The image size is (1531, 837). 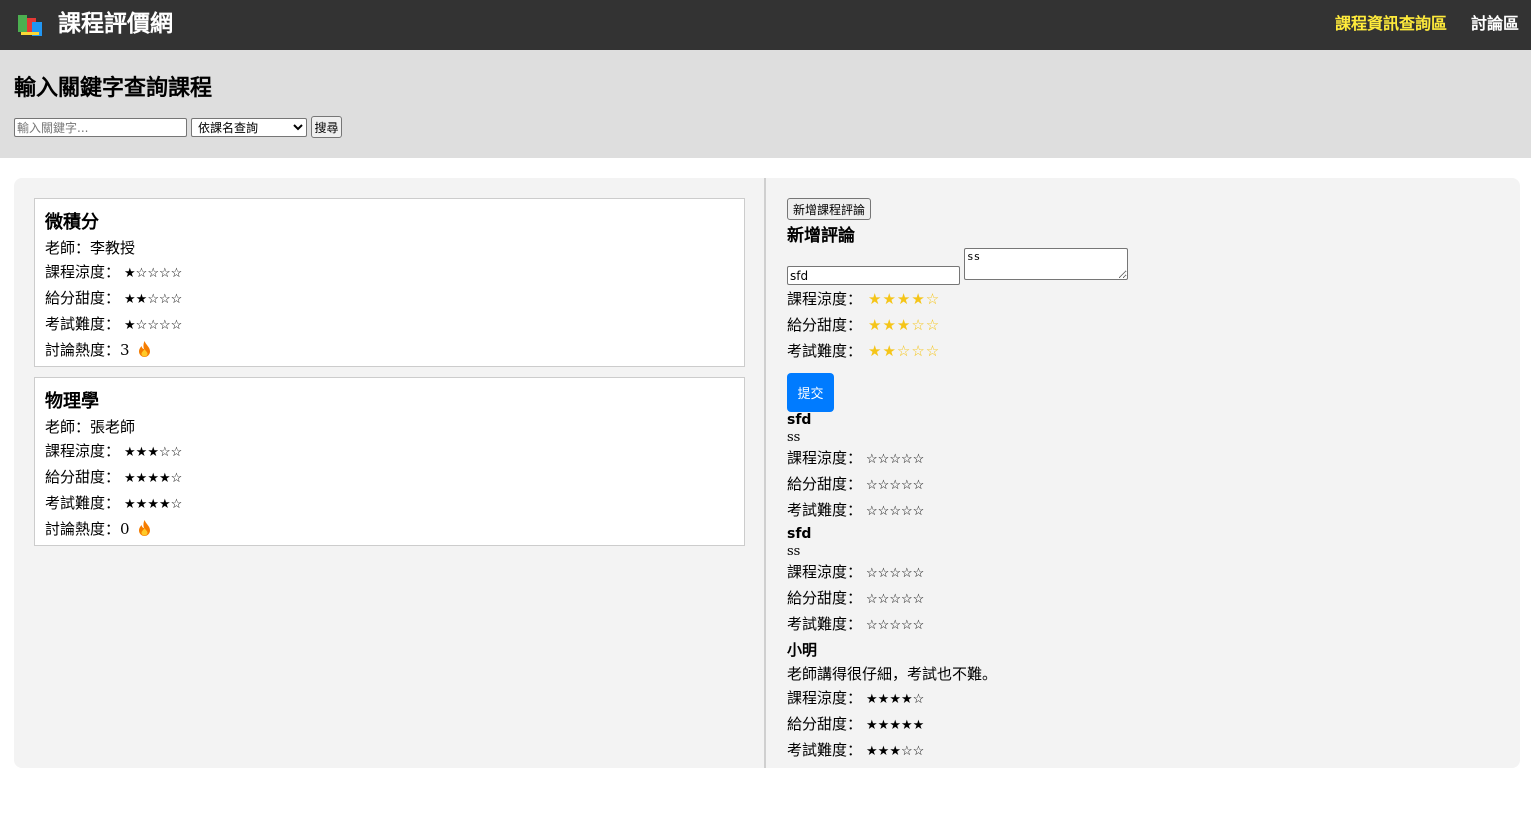 What do you see at coordinates (1391, 24) in the screenshot?
I see `nav-course-search: 課程資訊查詢區` at bounding box center [1391, 24].